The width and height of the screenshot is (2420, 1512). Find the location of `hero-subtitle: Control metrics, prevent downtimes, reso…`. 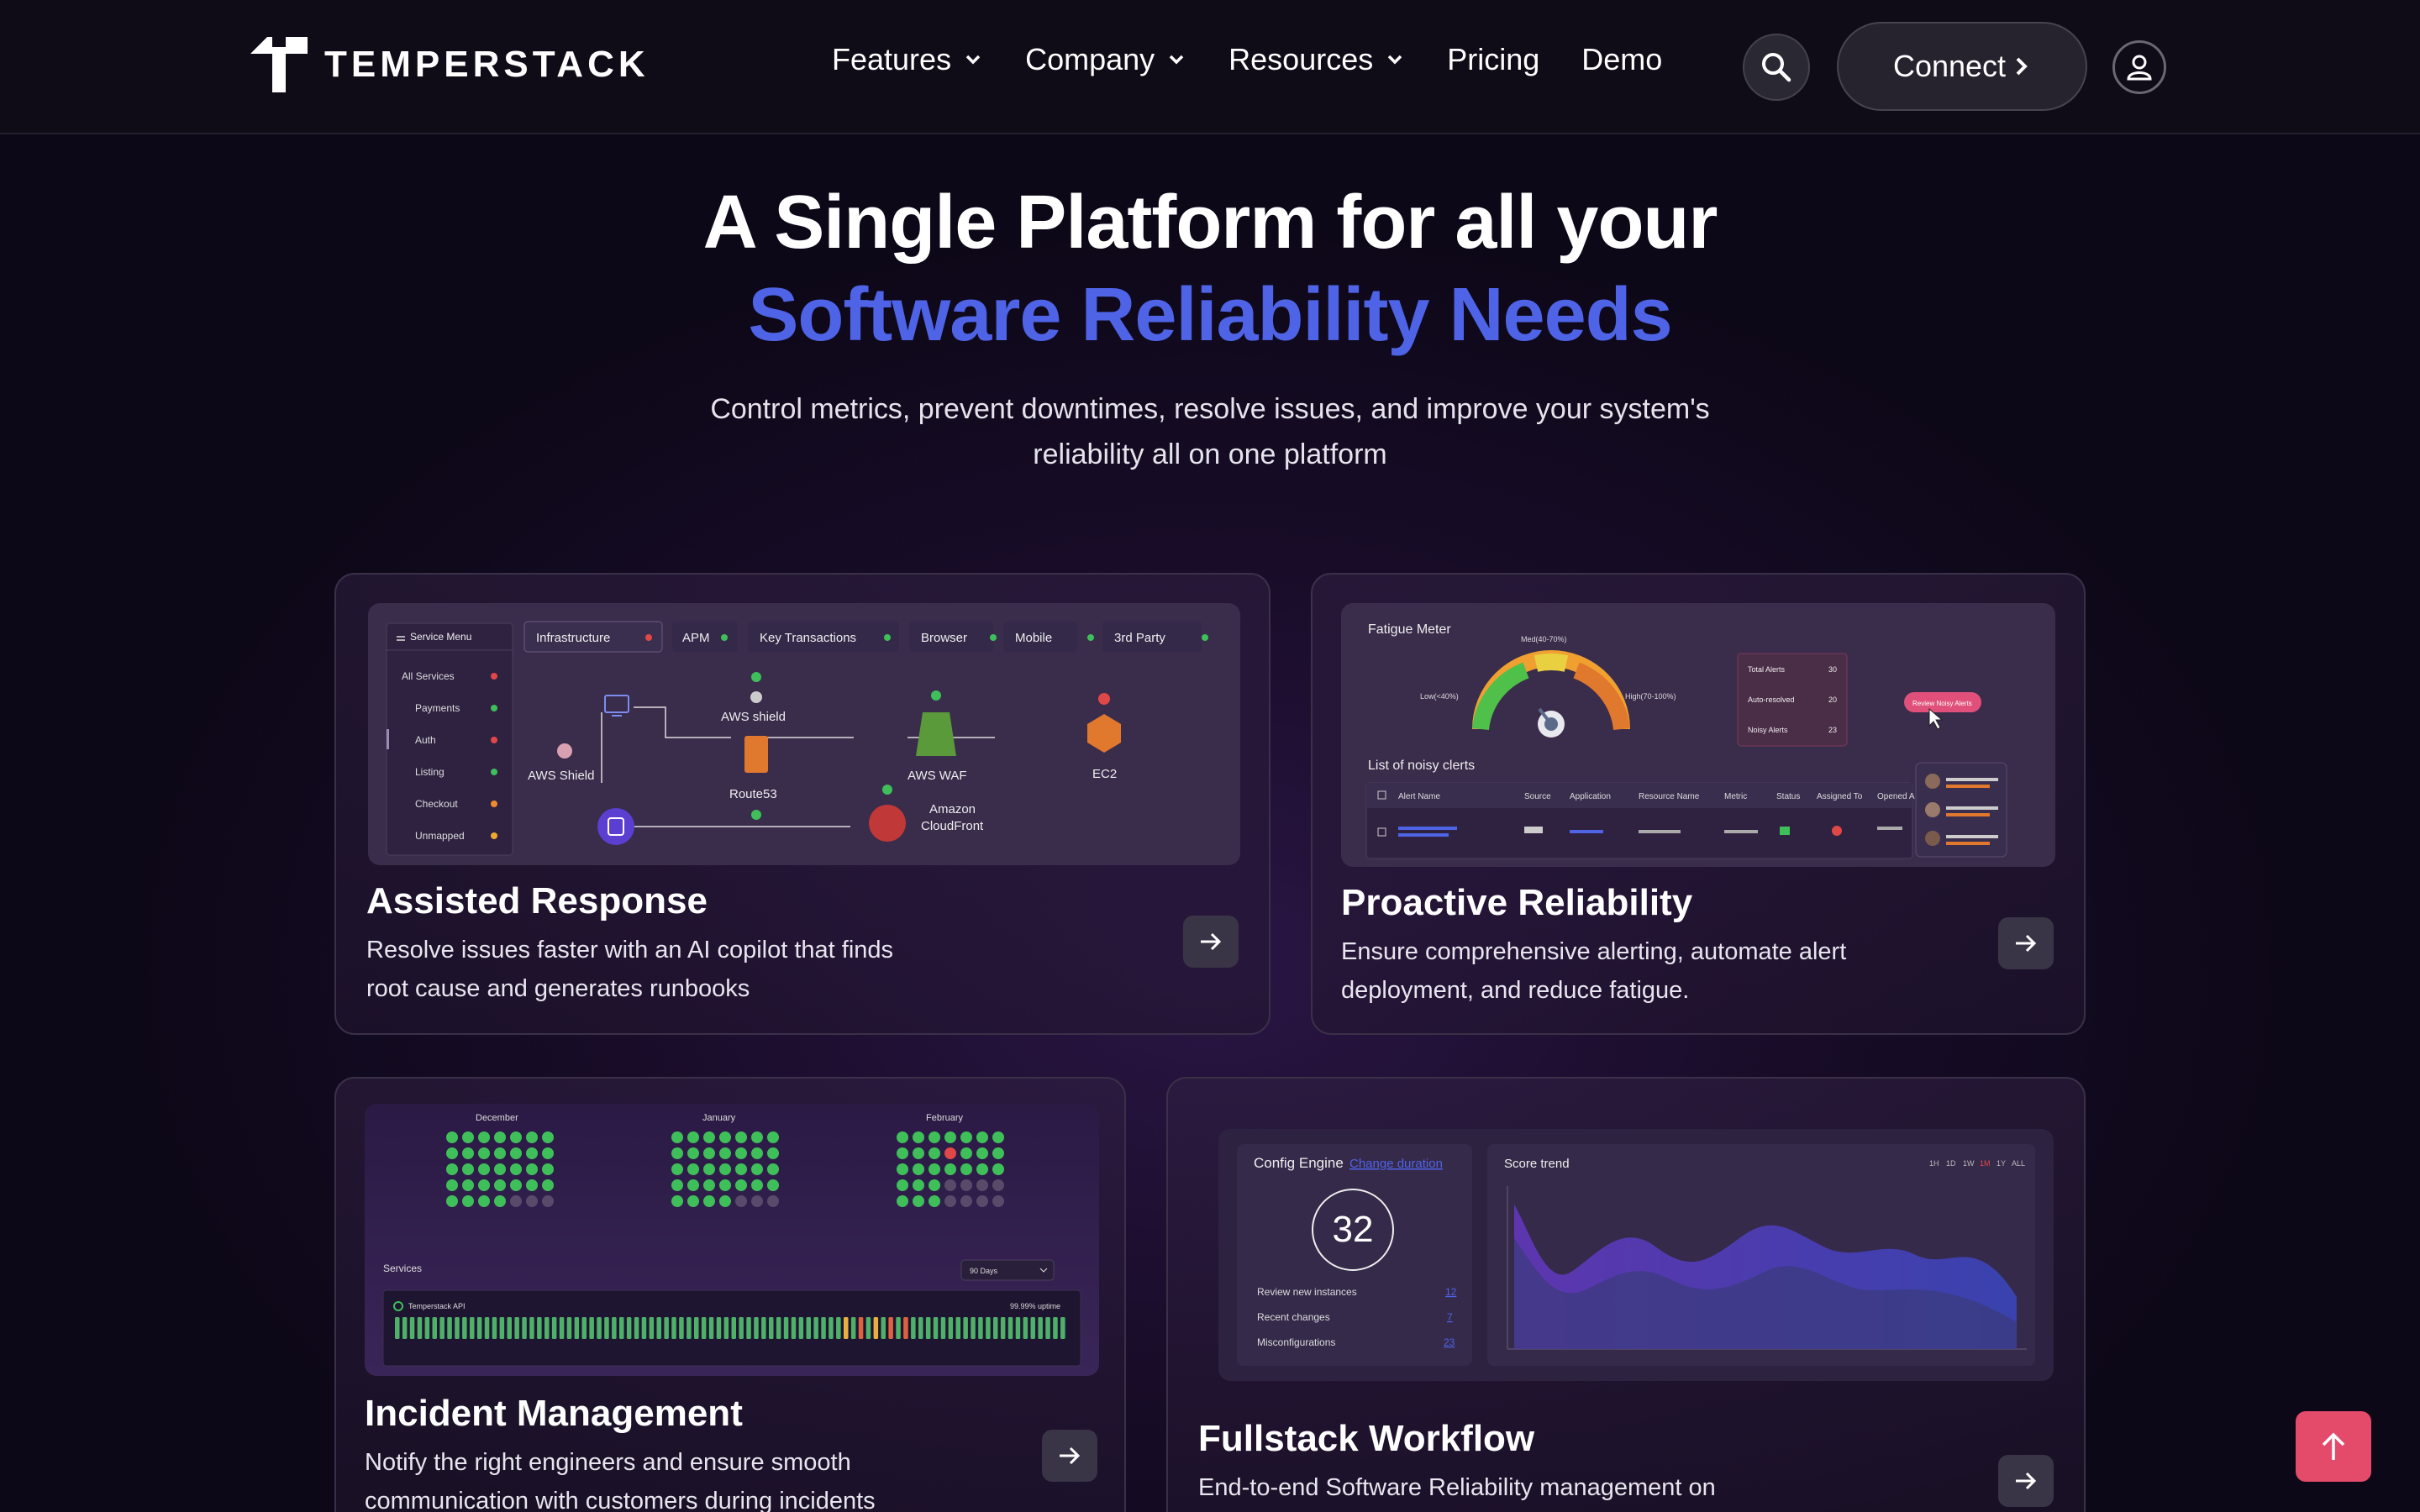

hero-subtitle: Control metrics, prevent downtimes, reso… is located at coordinates (1210, 431).